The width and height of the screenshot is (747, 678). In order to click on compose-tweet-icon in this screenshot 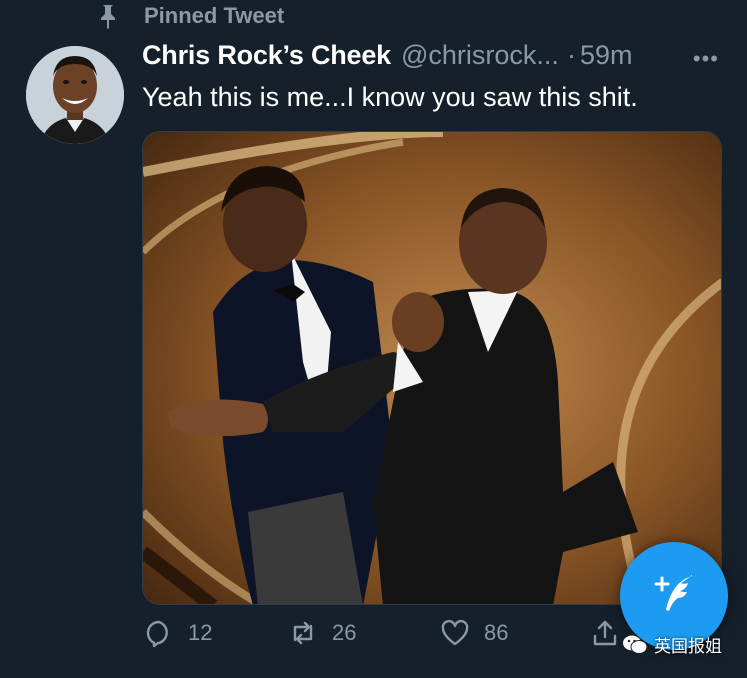, I will do `click(674, 596)`.